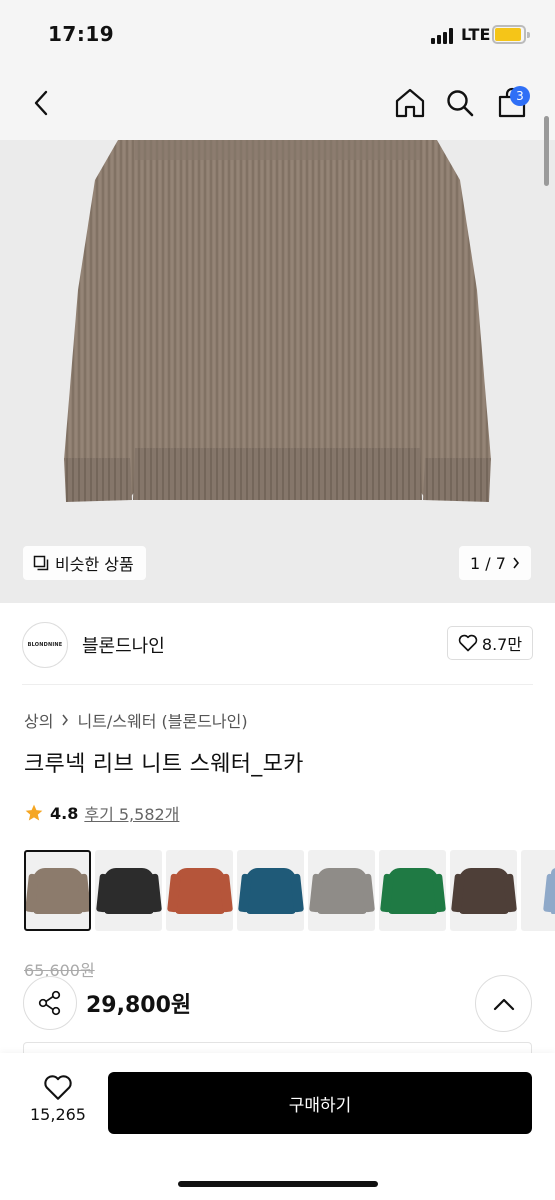  Describe the element at coordinates (139, 1005) in the screenshot. I see `sale-price: 29,800원` at that location.